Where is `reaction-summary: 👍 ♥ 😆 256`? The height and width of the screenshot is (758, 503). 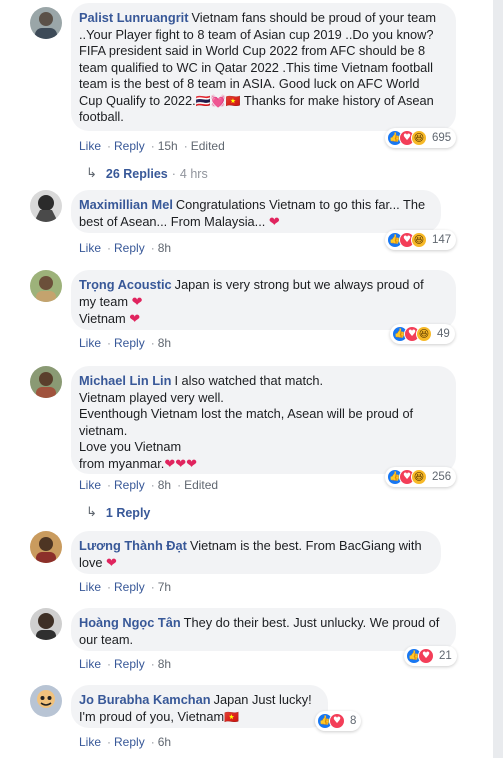 reaction-summary: 👍 ♥ 😆 256 is located at coordinates (421, 477).